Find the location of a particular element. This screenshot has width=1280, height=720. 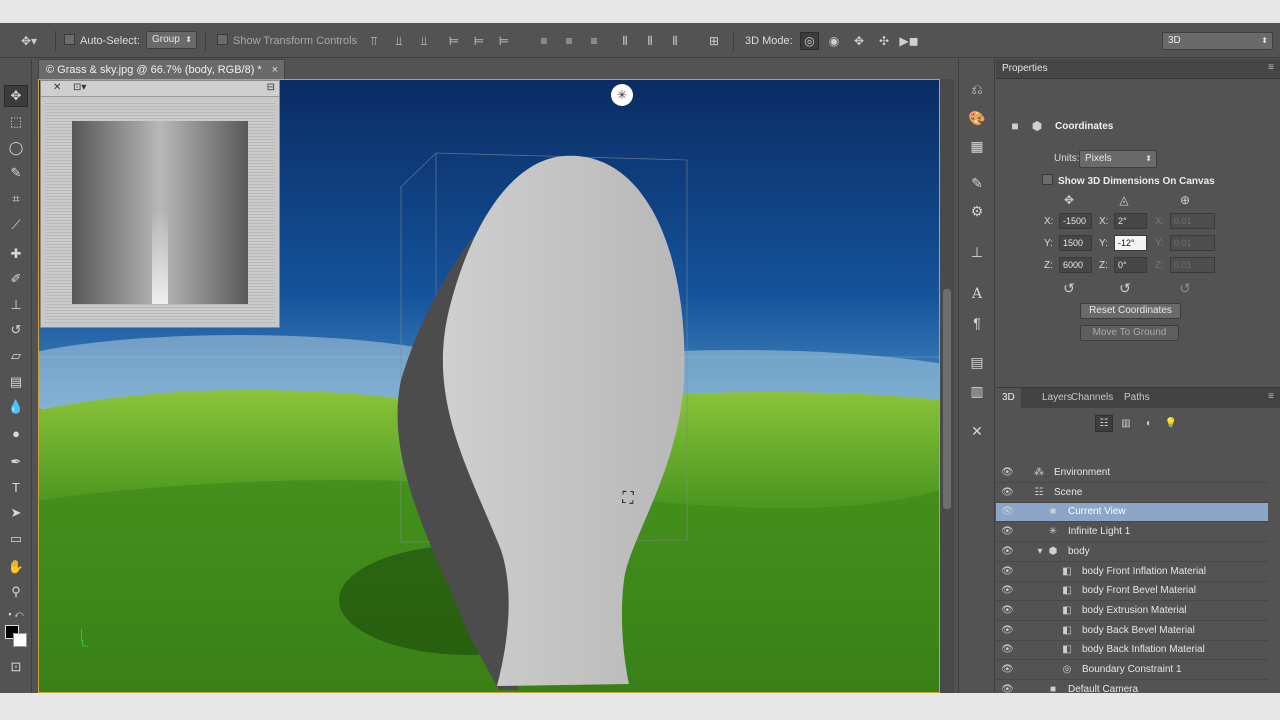

scale-3d-icon: ▶◼ is located at coordinates (908, 41).